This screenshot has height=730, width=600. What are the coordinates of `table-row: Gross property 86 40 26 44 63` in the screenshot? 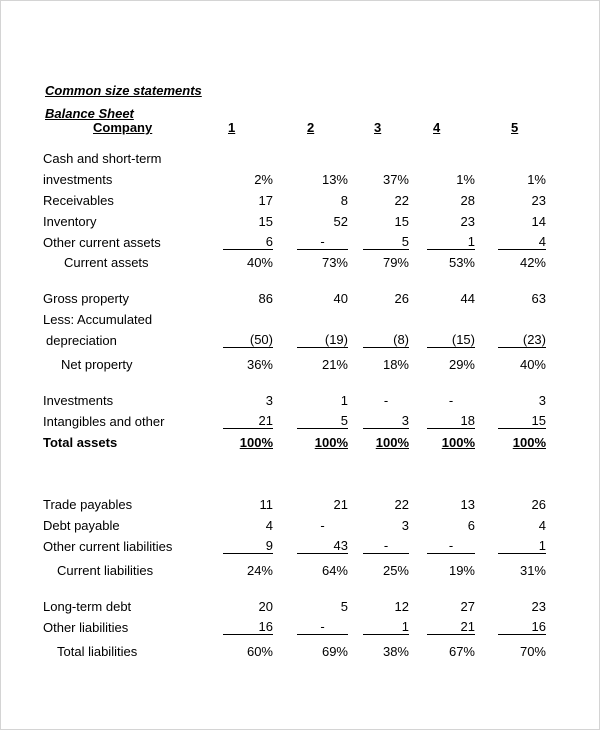 It's located at (300, 300).